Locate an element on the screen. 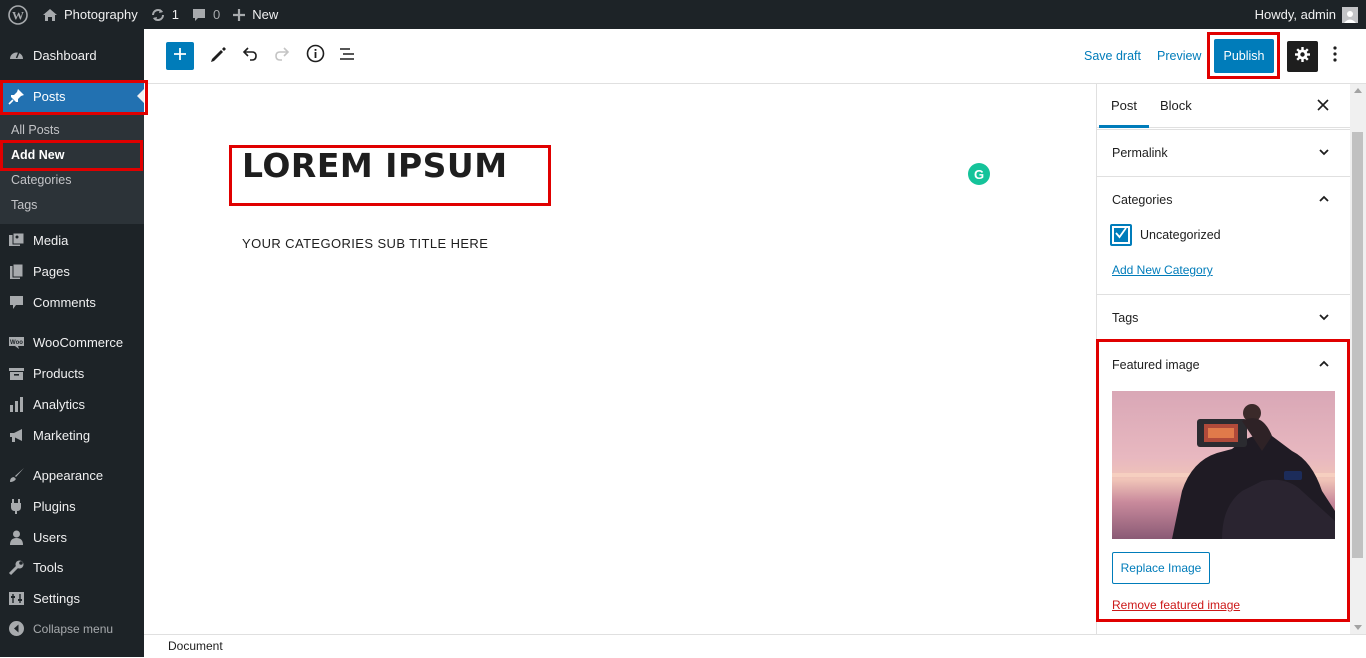 The image size is (1366, 658). sidebar-item-label: Comments is located at coordinates (64, 302).